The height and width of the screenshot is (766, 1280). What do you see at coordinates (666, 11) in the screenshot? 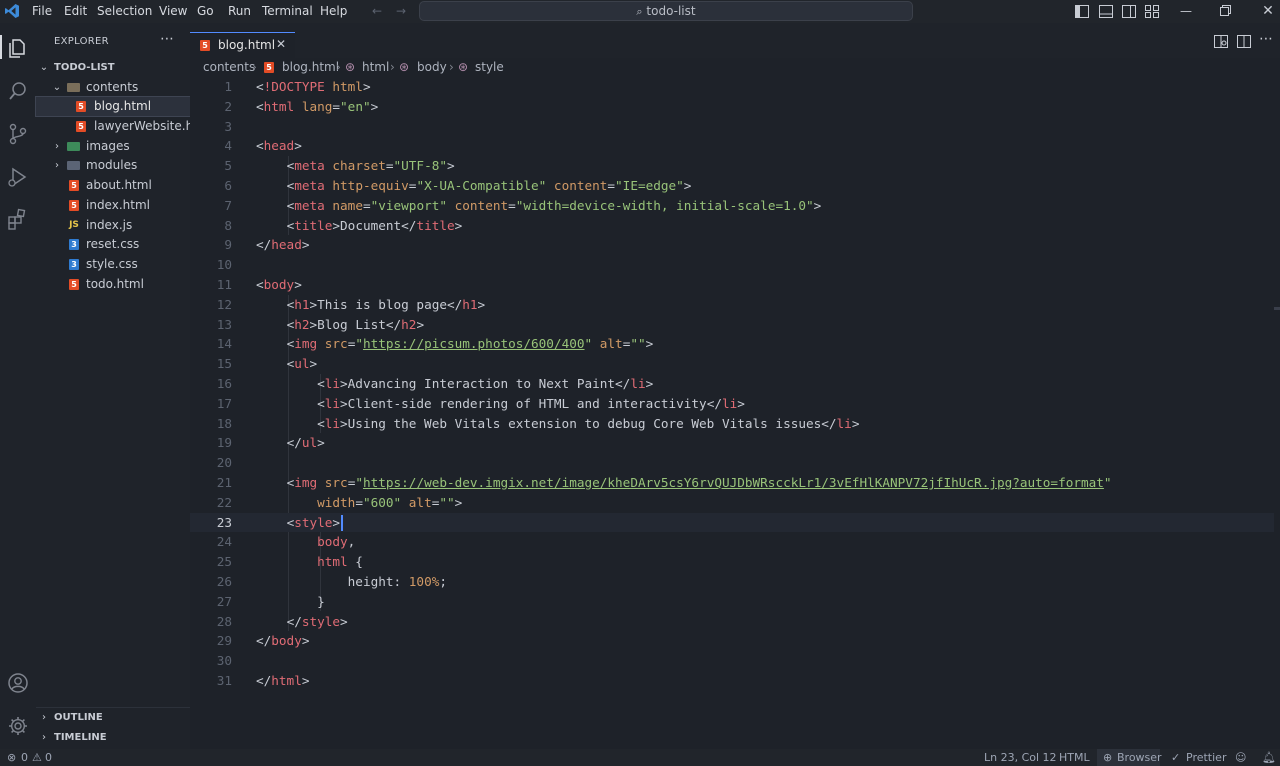
I see `command-center: ⌕ todo-list` at bounding box center [666, 11].